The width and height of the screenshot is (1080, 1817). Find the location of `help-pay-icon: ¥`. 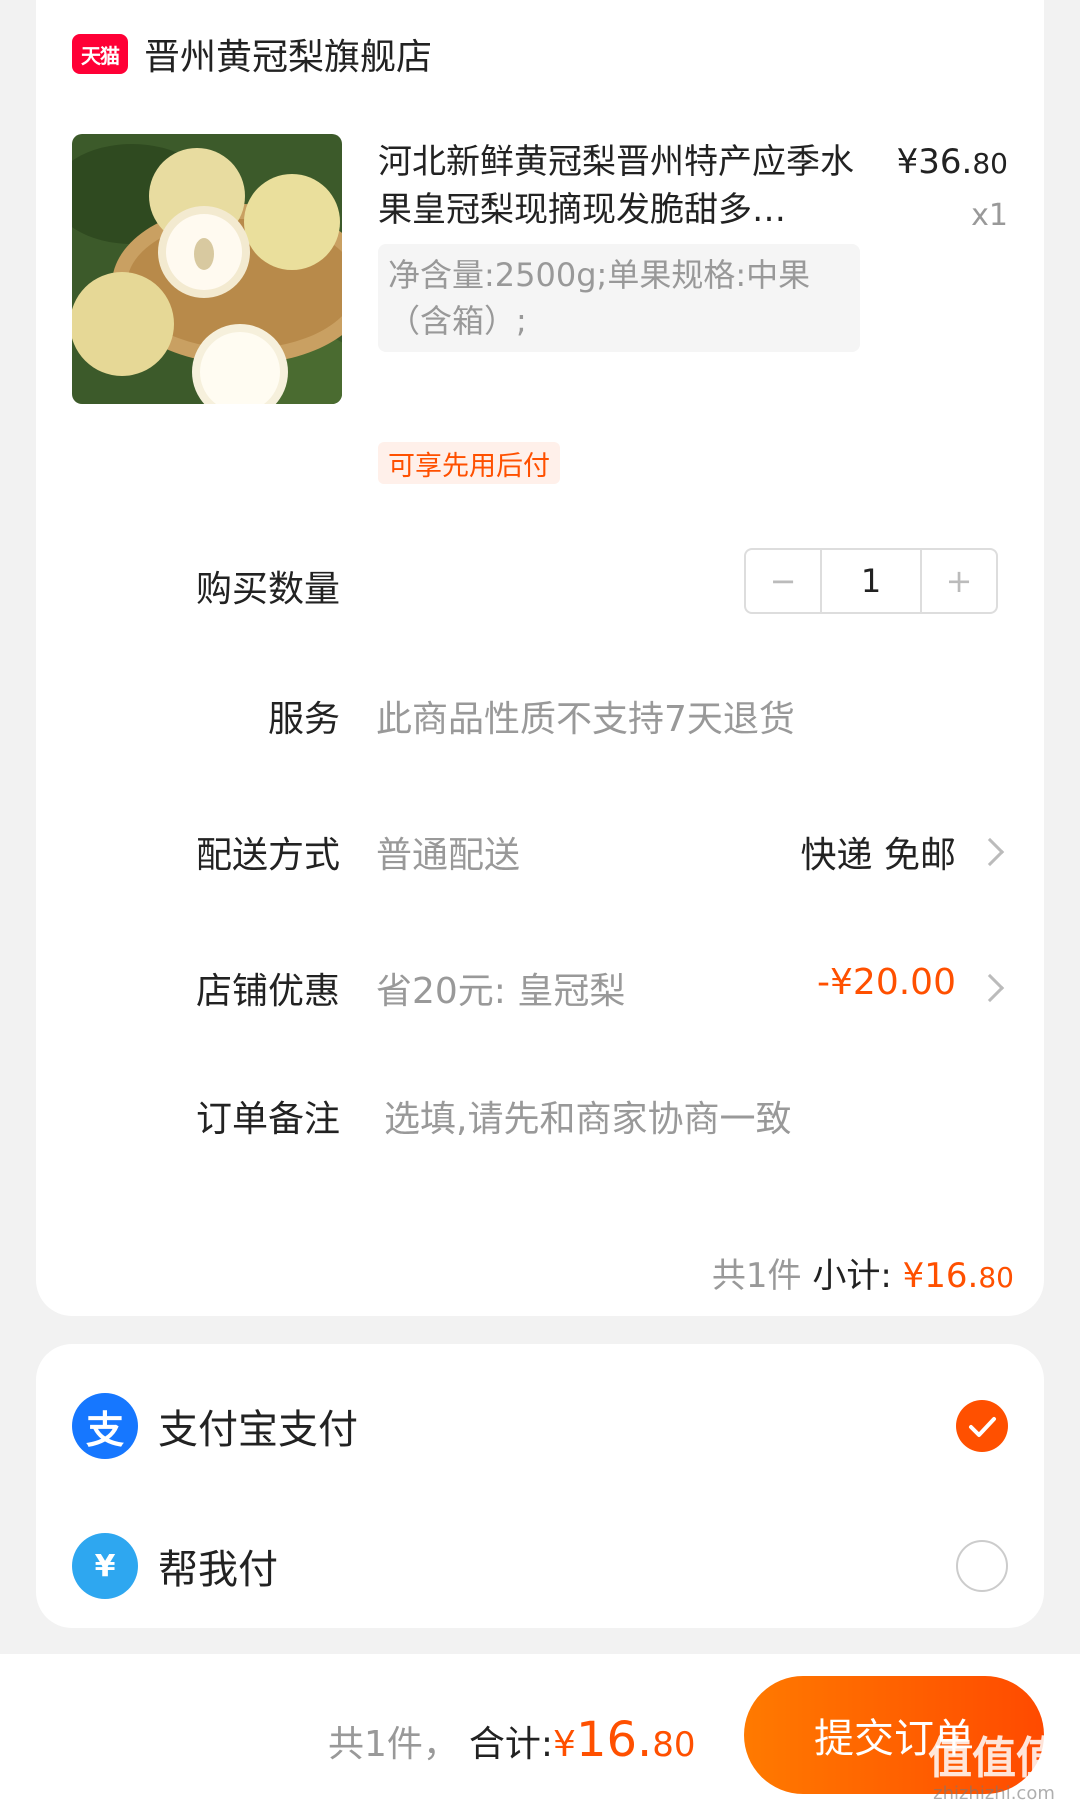

help-pay-icon: ¥ is located at coordinates (105, 1566).